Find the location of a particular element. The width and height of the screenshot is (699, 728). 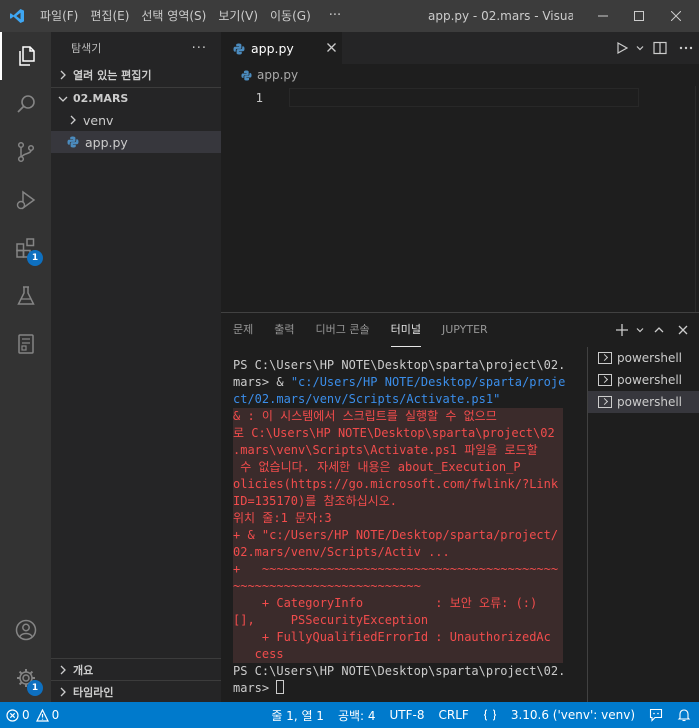

language-braces-icon is located at coordinates (490, 715).